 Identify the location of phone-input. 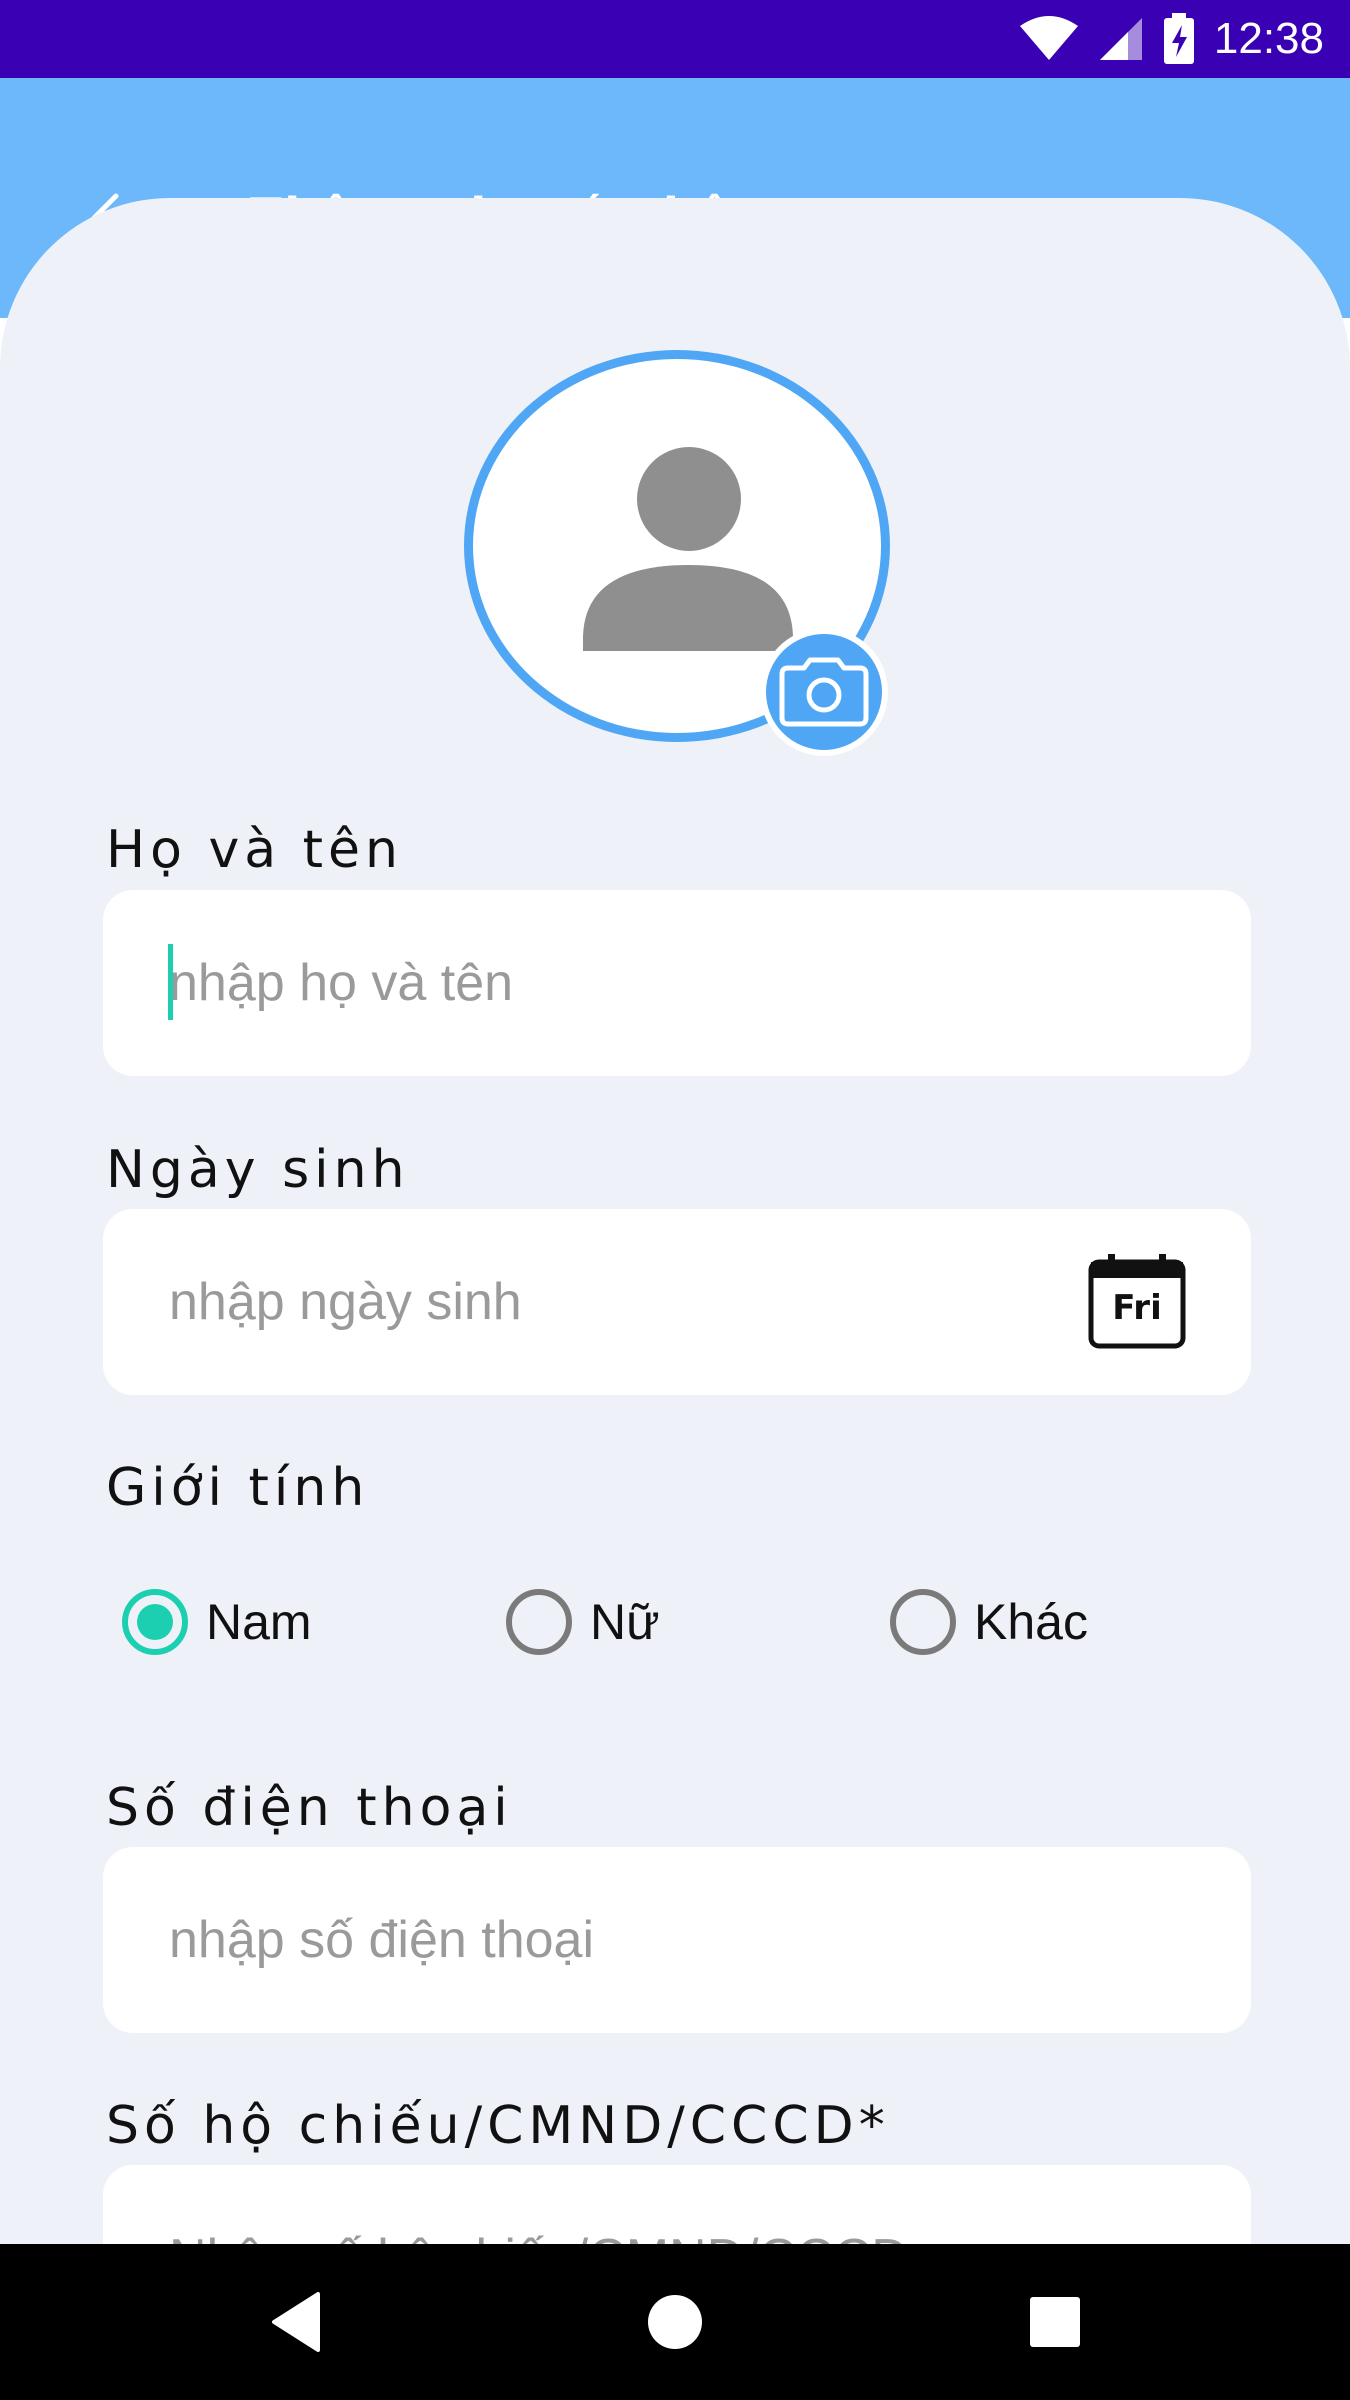
(649, 1940).